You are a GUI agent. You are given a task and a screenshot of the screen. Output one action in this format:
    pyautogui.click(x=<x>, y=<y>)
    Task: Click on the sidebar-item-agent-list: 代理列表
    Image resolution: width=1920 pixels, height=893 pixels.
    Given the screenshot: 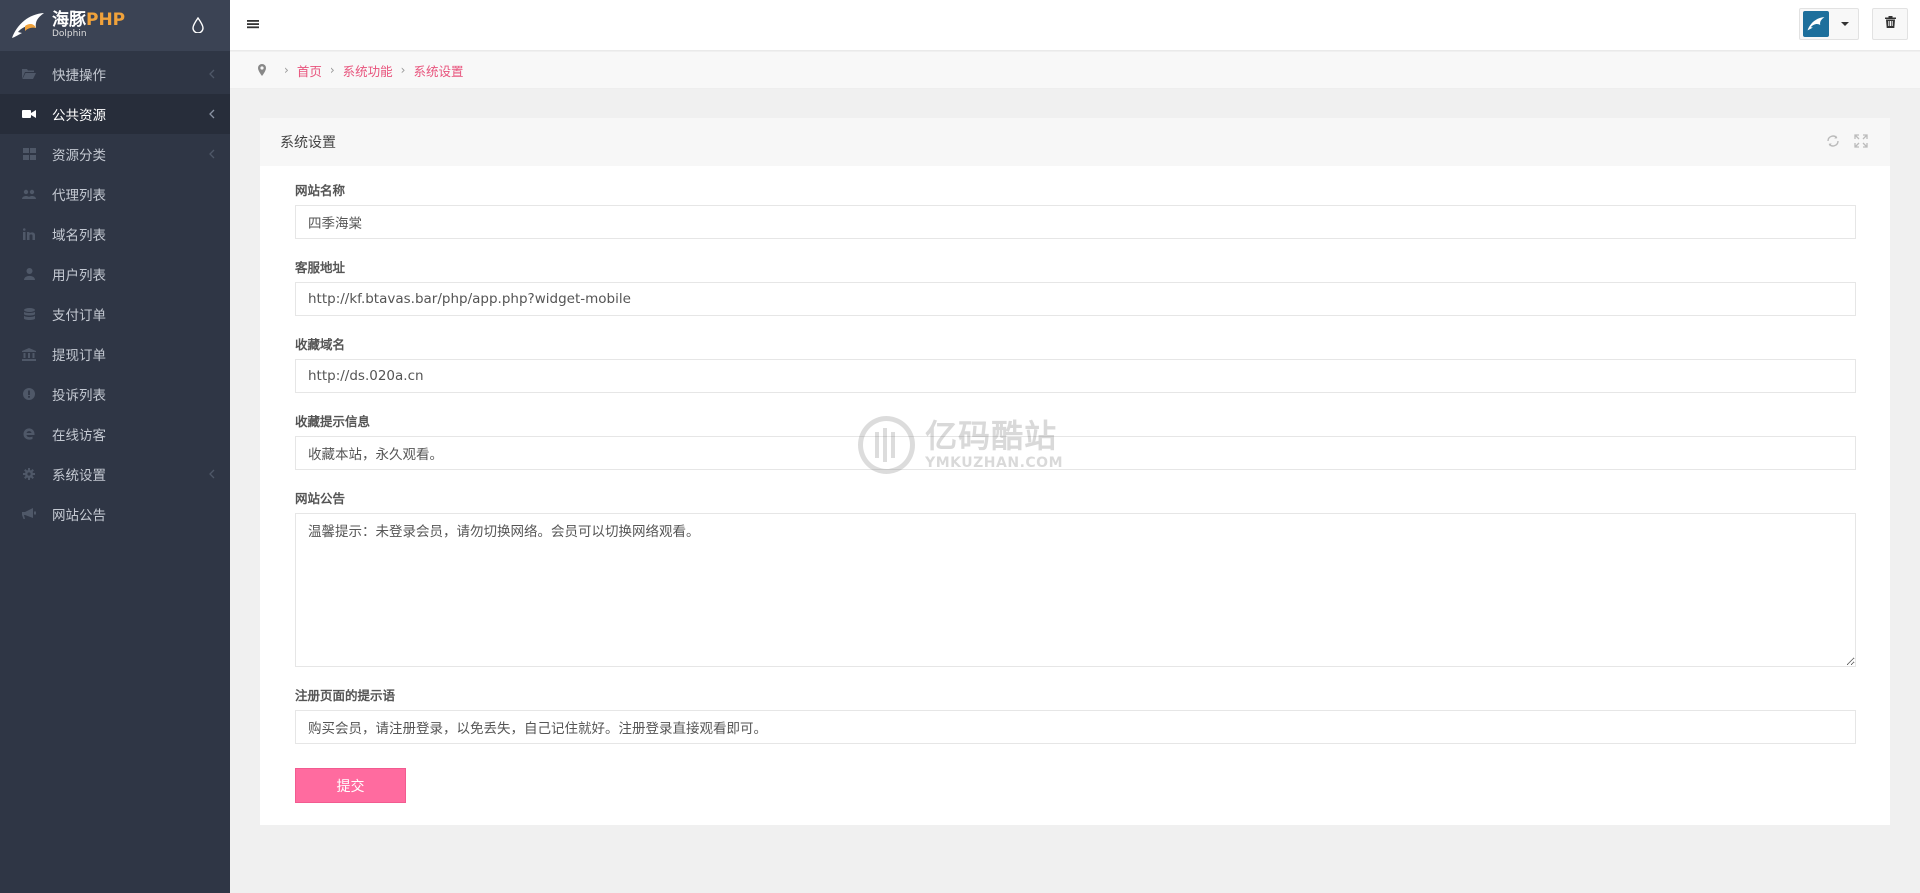 What is the action you would take?
    pyautogui.click(x=115, y=194)
    